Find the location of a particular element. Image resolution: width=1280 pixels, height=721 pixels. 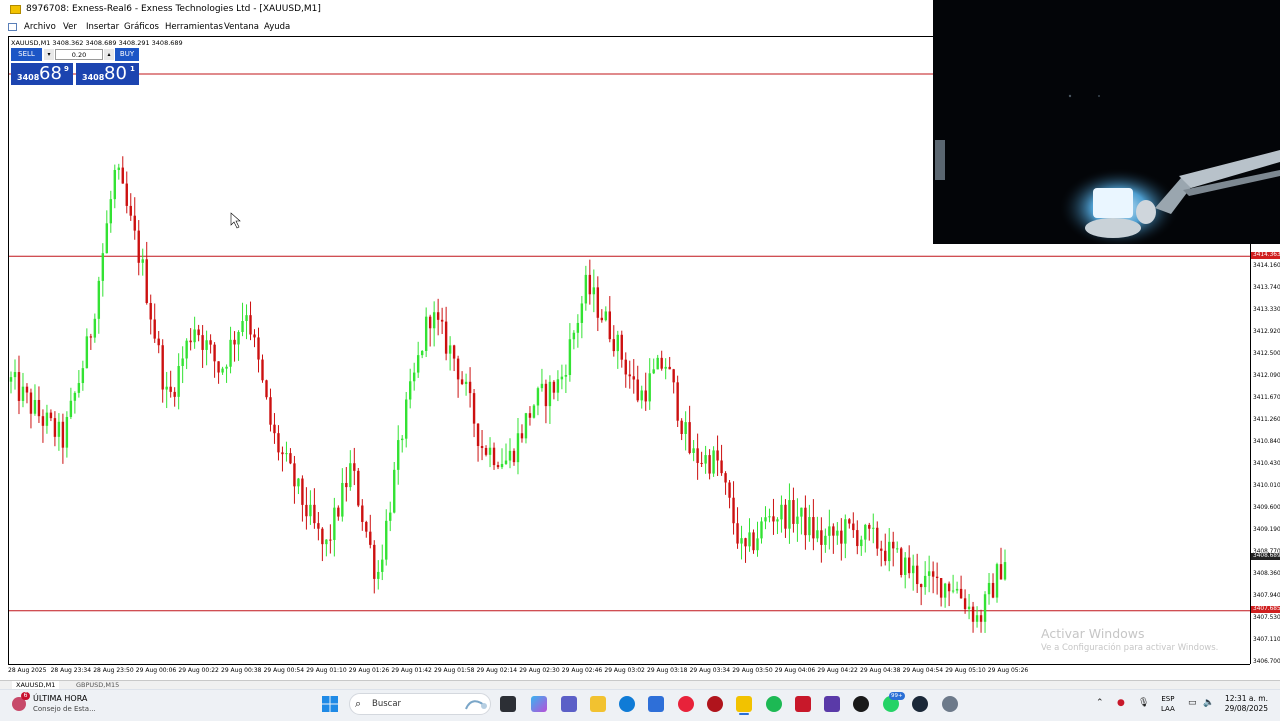

teams-icon is located at coordinates (569, 704).